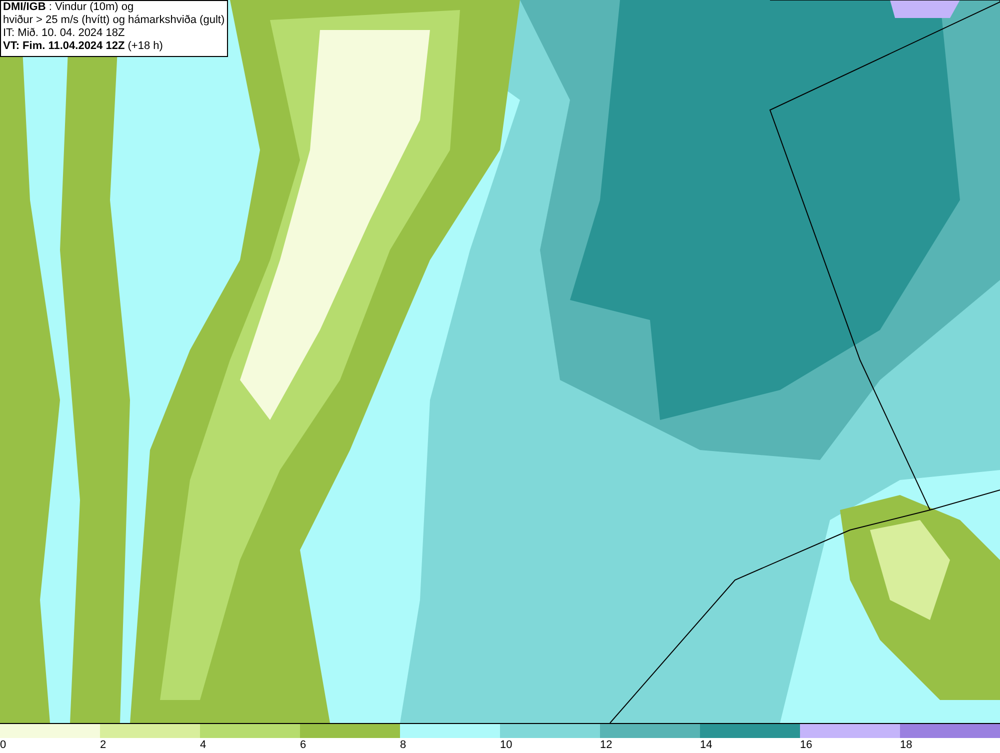 The width and height of the screenshot is (1000, 753). What do you see at coordinates (114, 20) in the screenshot?
I see `title-line: hviður > 25 m/s (hvítt) og hámarkshviða (gult)` at bounding box center [114, 20].